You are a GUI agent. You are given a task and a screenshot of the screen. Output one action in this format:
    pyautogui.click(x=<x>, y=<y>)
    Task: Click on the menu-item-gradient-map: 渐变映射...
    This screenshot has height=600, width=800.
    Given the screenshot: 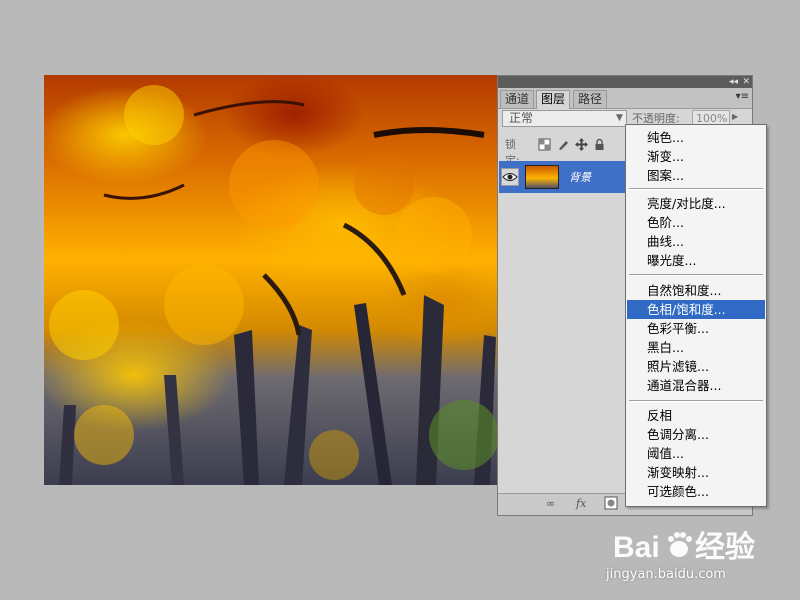 What is the action you would take?
    pyautogui.click(x=696, y=472)
    